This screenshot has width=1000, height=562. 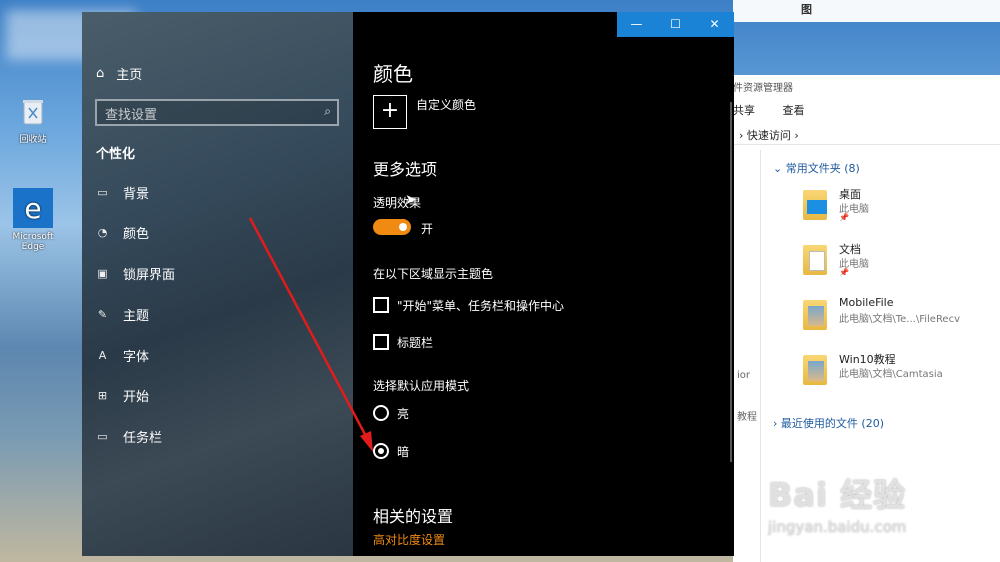 What do you see at coordinates (714, 24) in the screenshot?
I see `close-button: ✕` at bounding box center [714, 24].